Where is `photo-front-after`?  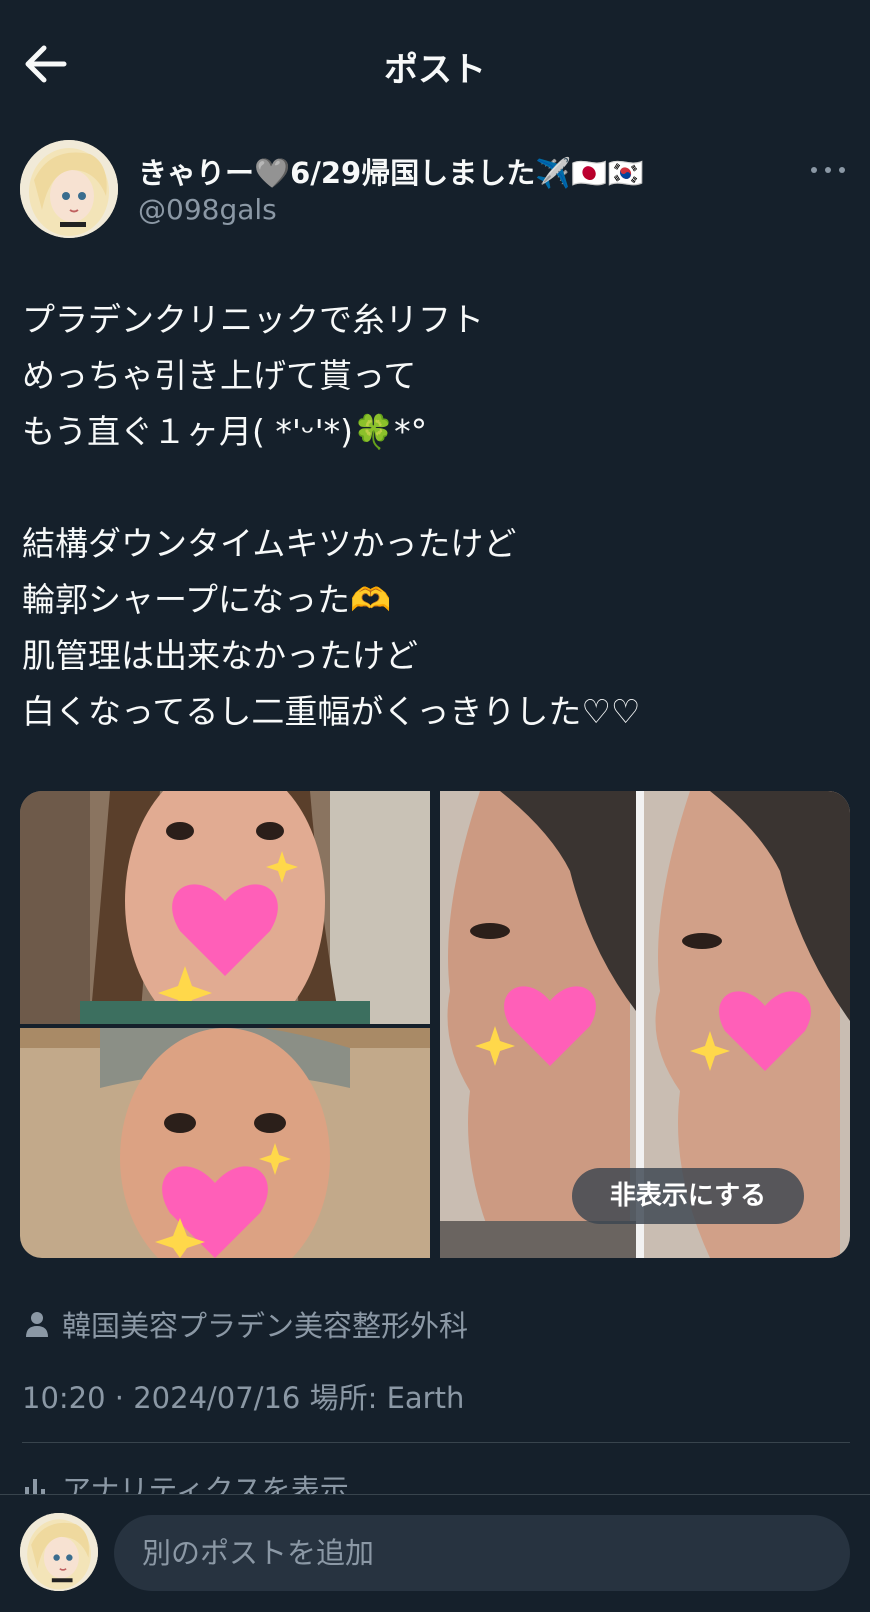
photo-front-after is located at coordinates (225, 1143).